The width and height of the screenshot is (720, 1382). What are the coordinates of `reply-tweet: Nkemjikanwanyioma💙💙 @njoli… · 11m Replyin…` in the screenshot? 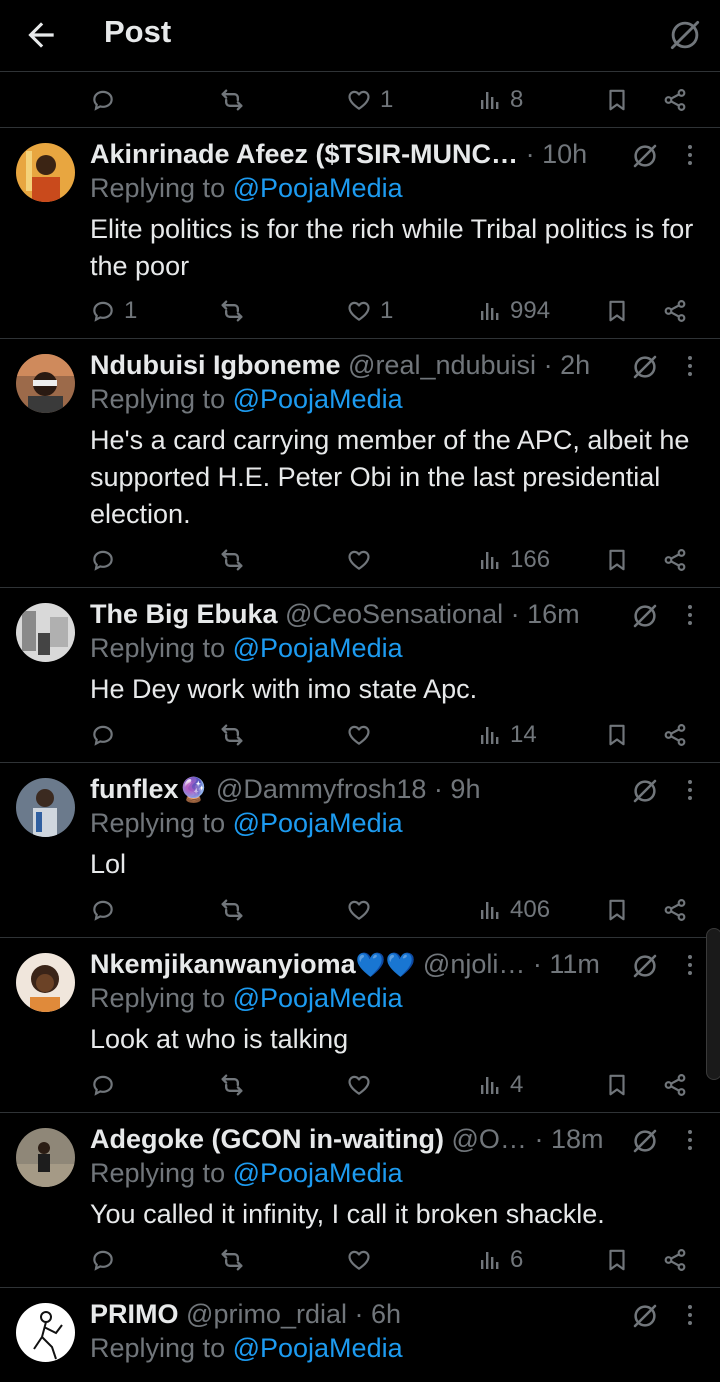 It's located at (360, 1026).